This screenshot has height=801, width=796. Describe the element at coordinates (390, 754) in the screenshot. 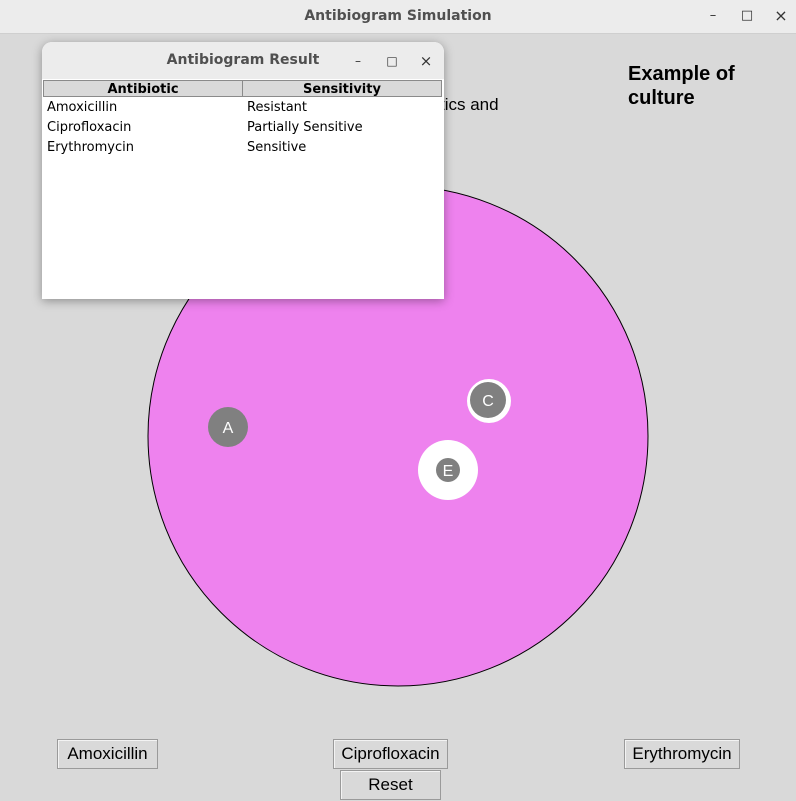

I see `ciprofloxacin-button: Ciprofloxacin` at that location.